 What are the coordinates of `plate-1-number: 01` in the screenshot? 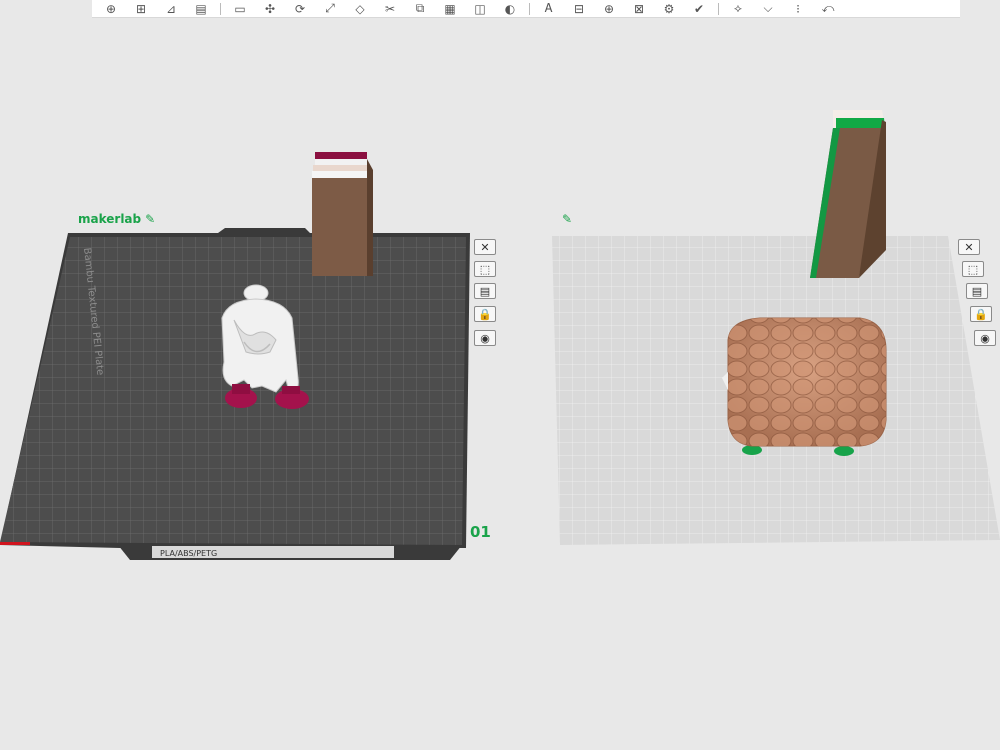 It's located at (480, 532).